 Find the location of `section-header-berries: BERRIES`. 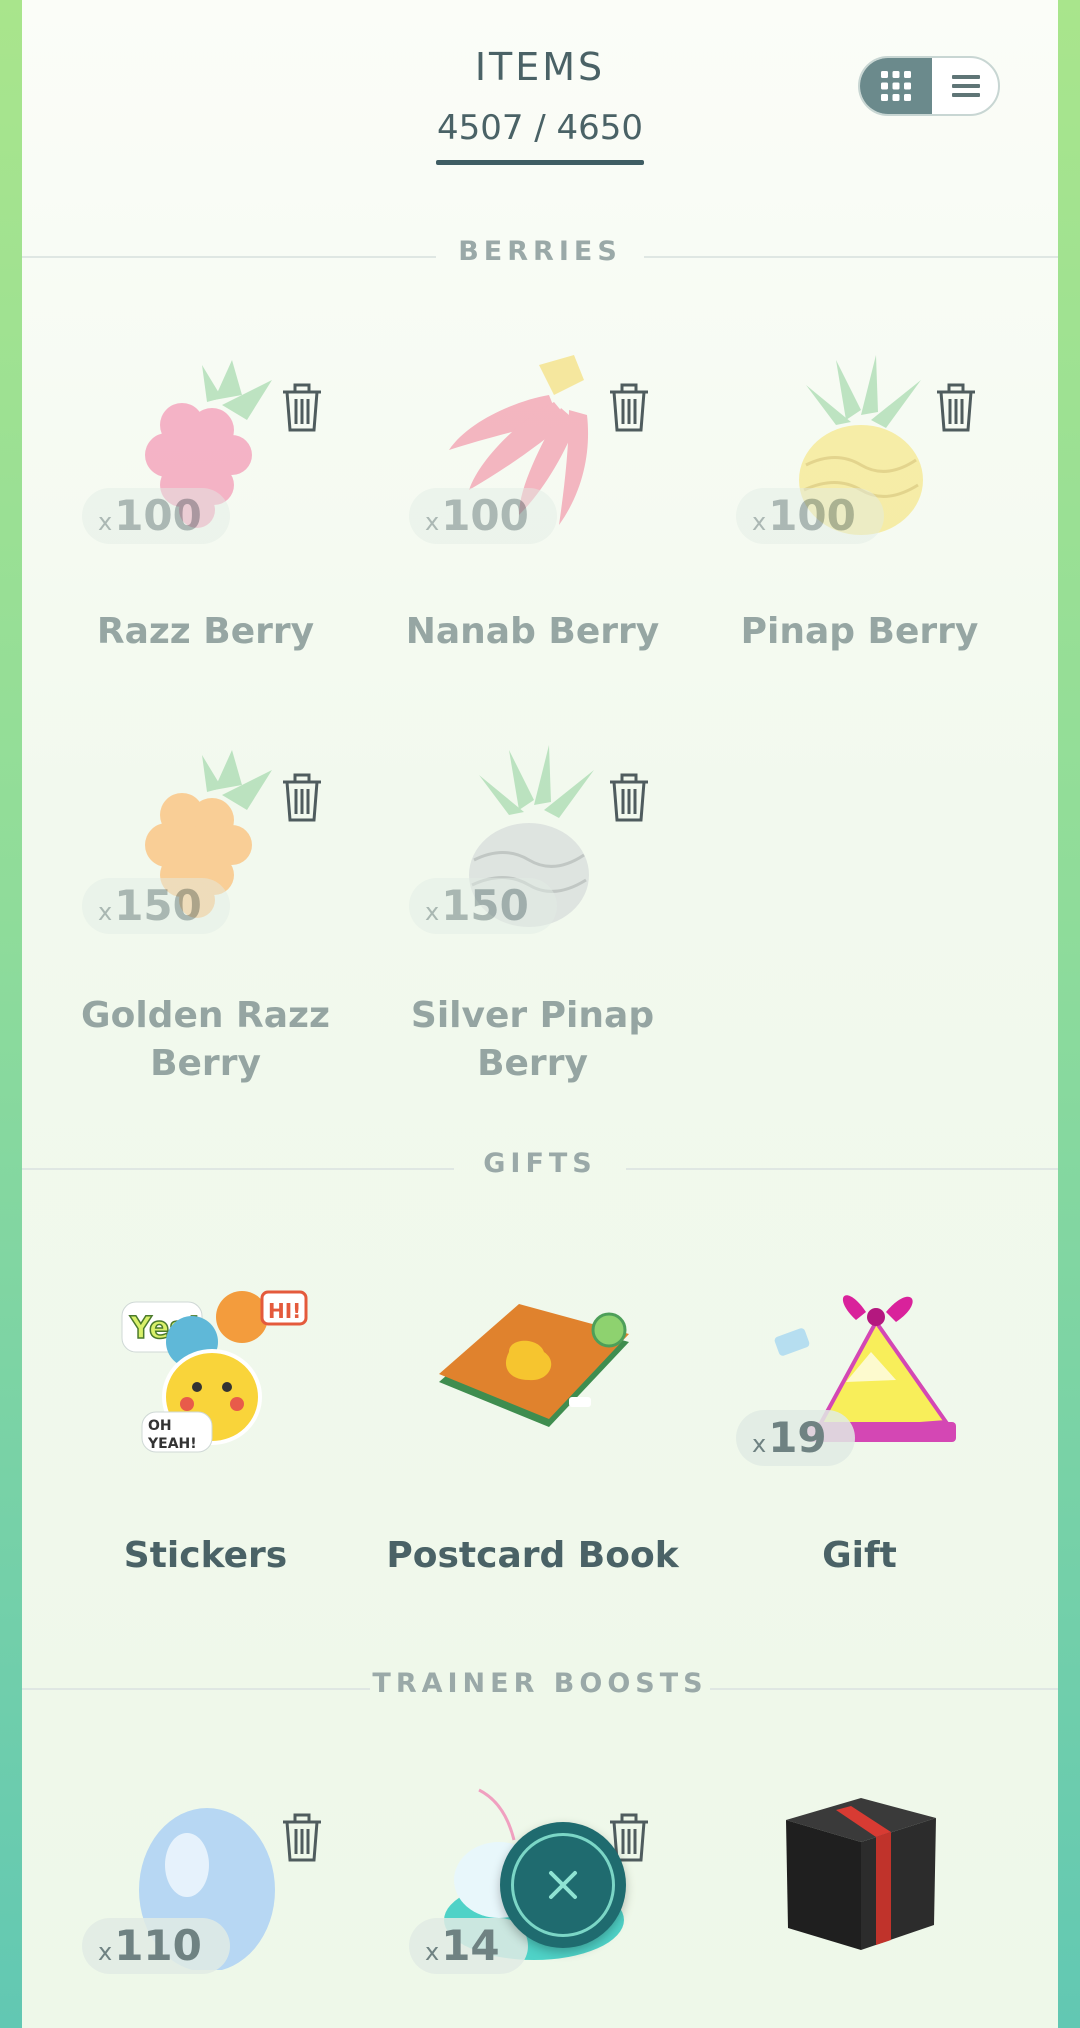

section-header-berries: BERRIES is located at coordinates (540, 256).